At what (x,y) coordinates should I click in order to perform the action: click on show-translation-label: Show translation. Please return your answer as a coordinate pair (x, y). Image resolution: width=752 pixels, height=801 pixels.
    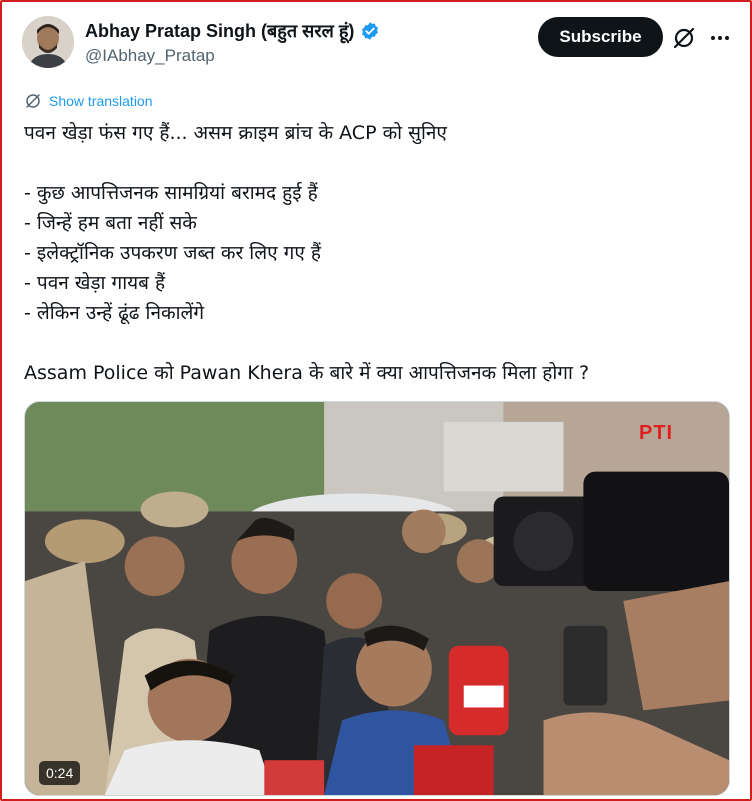
    Looking at the image, I should click on (101, 101).